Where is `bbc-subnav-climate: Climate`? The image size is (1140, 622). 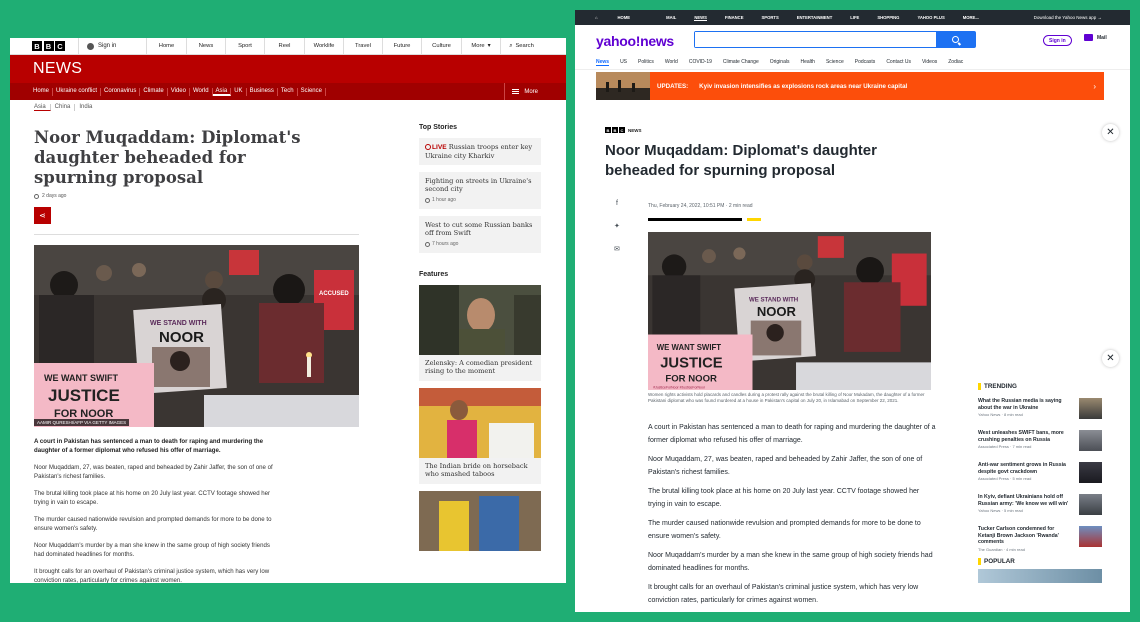
bbc-subnav-climate: Climate is located at coordinates (154, 91).